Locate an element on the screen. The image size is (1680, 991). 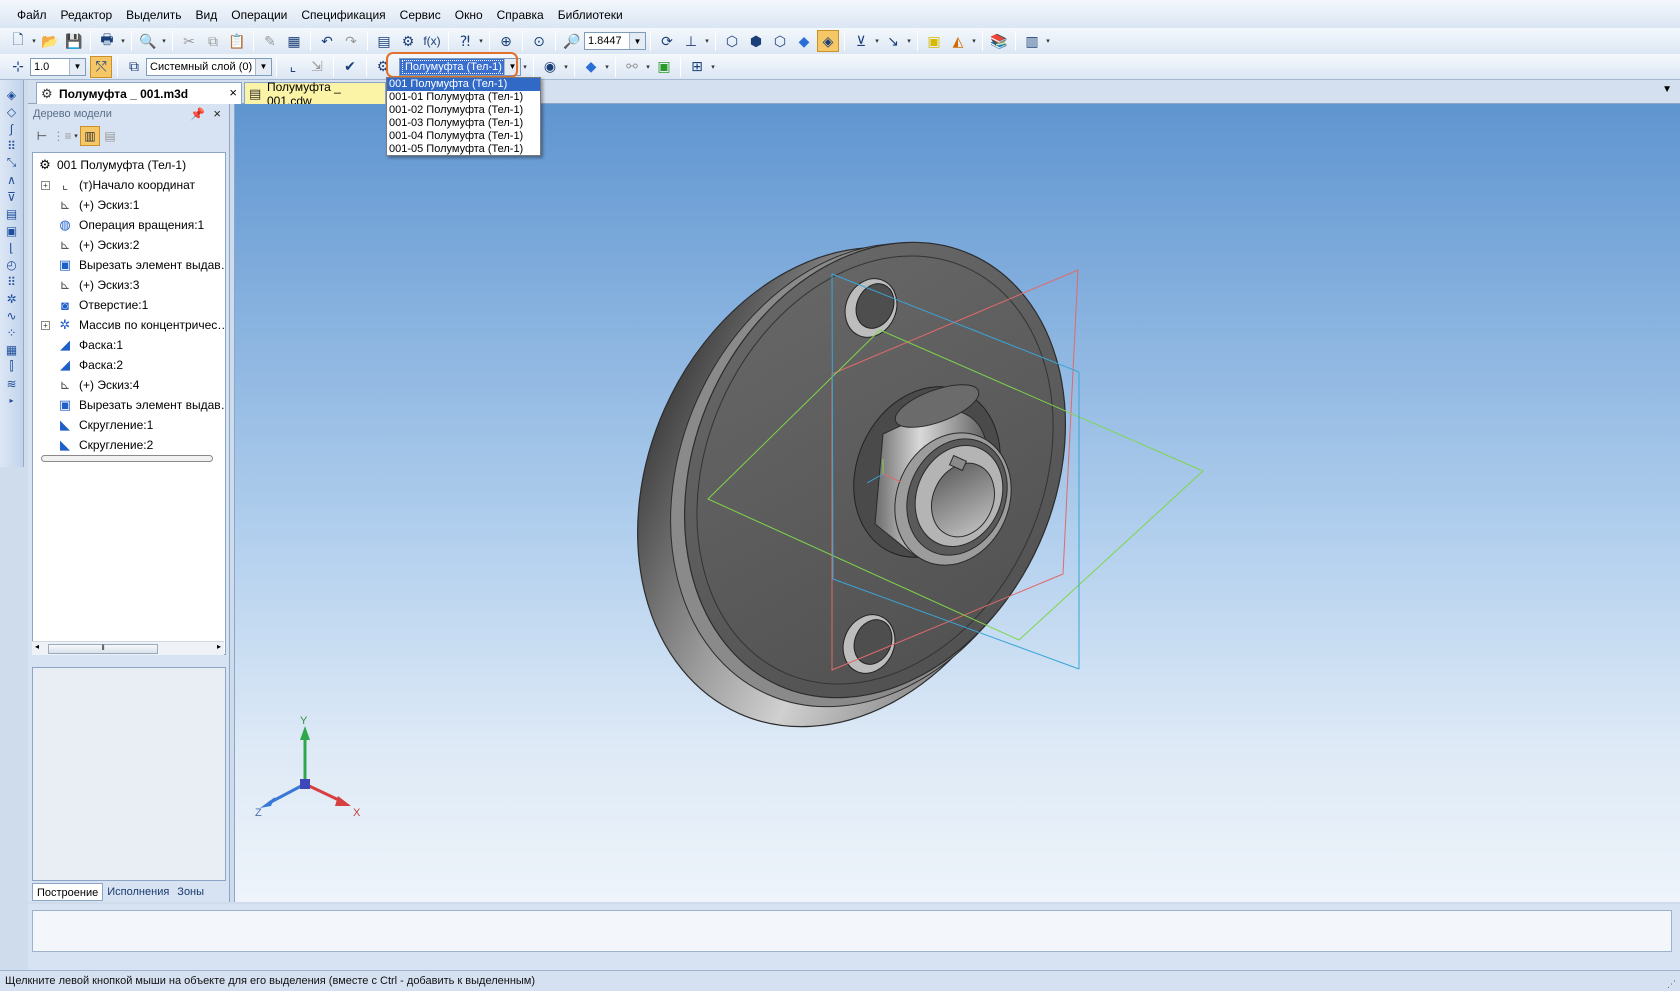
menu-specification: Спецификация is located at coordinates (343, 14).